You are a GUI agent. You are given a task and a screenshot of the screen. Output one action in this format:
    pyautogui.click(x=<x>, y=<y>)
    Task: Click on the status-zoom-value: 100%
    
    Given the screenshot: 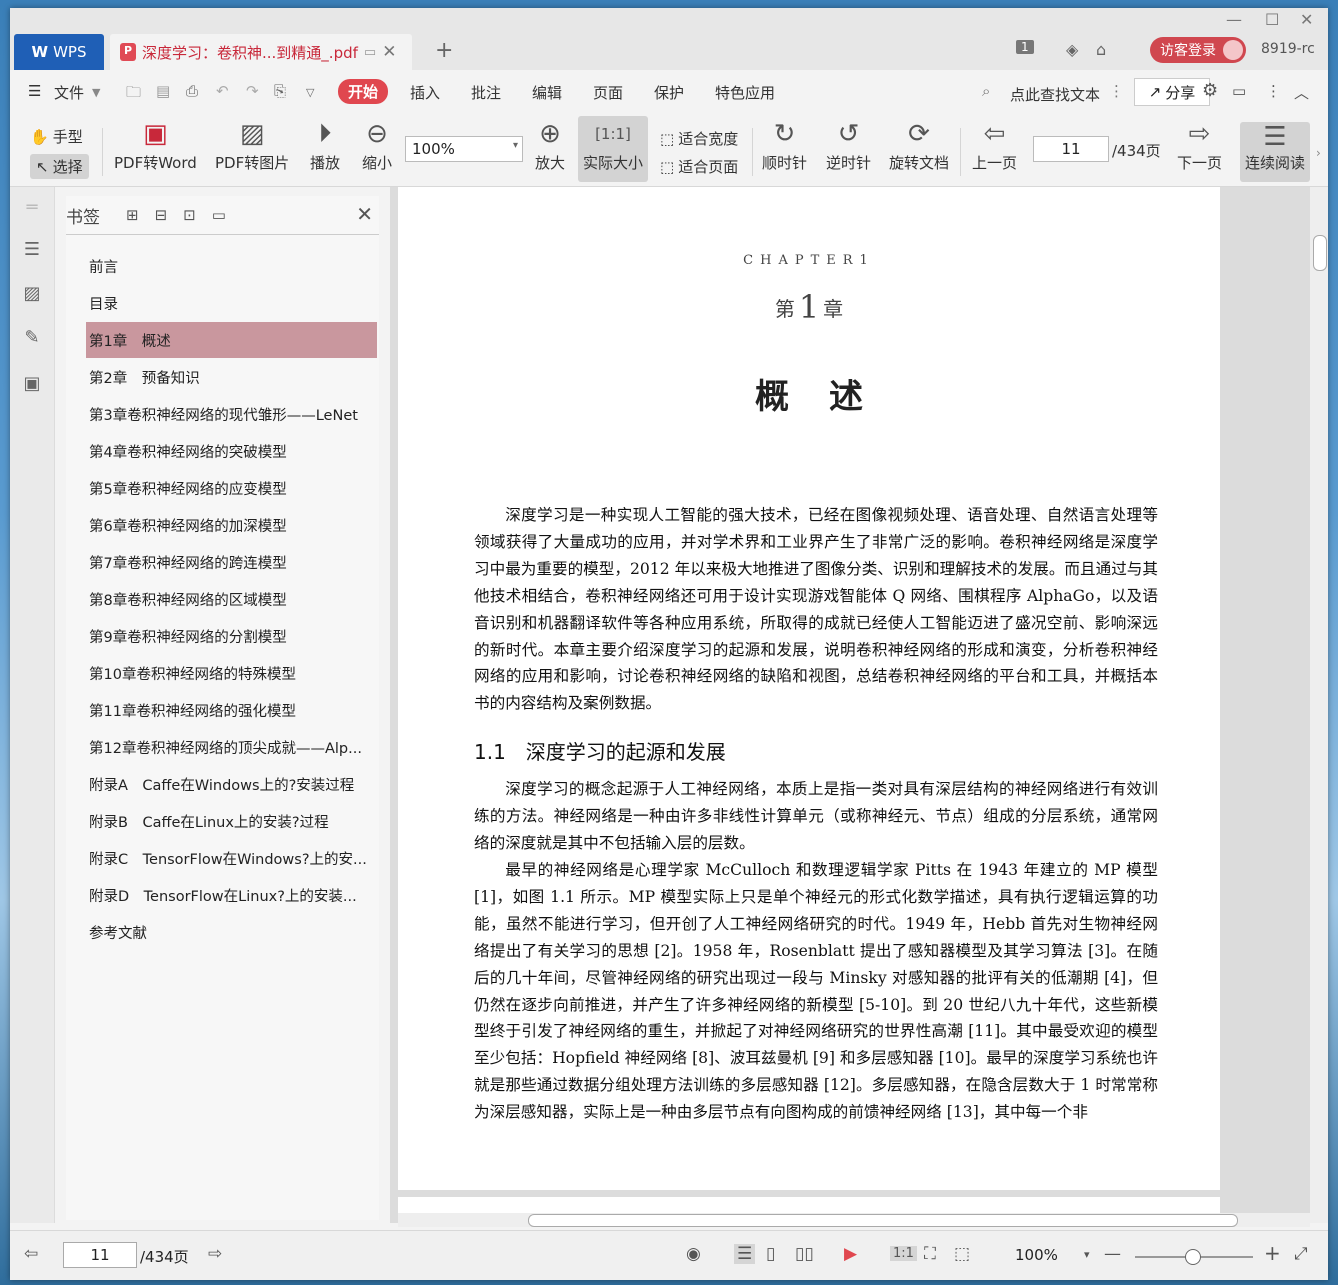 What is the action you would take?
    pyautogui.click(x=1036, y=1255)
    